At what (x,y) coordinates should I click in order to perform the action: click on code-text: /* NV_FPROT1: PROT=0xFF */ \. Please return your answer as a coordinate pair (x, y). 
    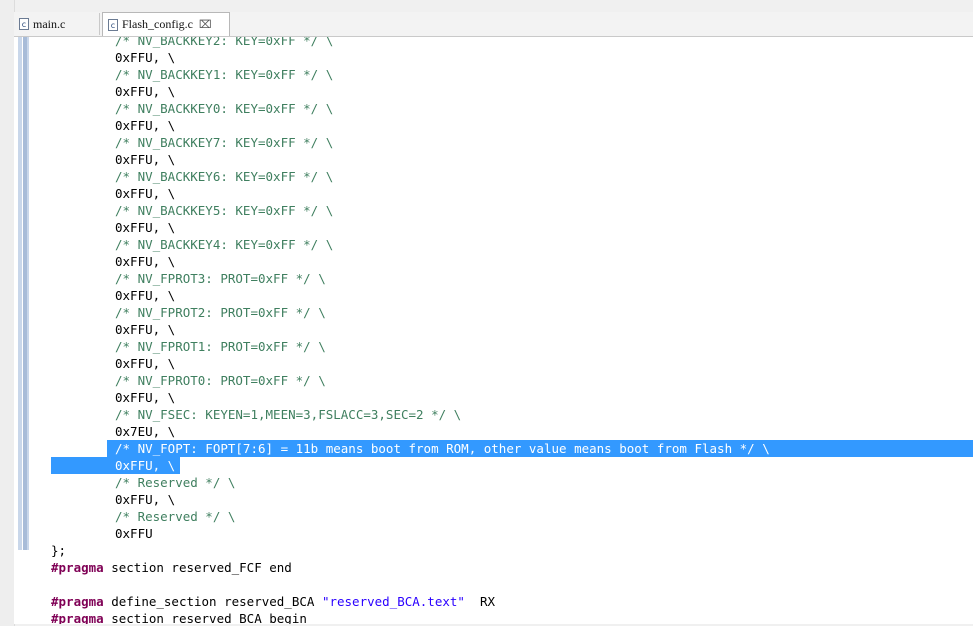
    Looking at the image, I should click on (220, 346).